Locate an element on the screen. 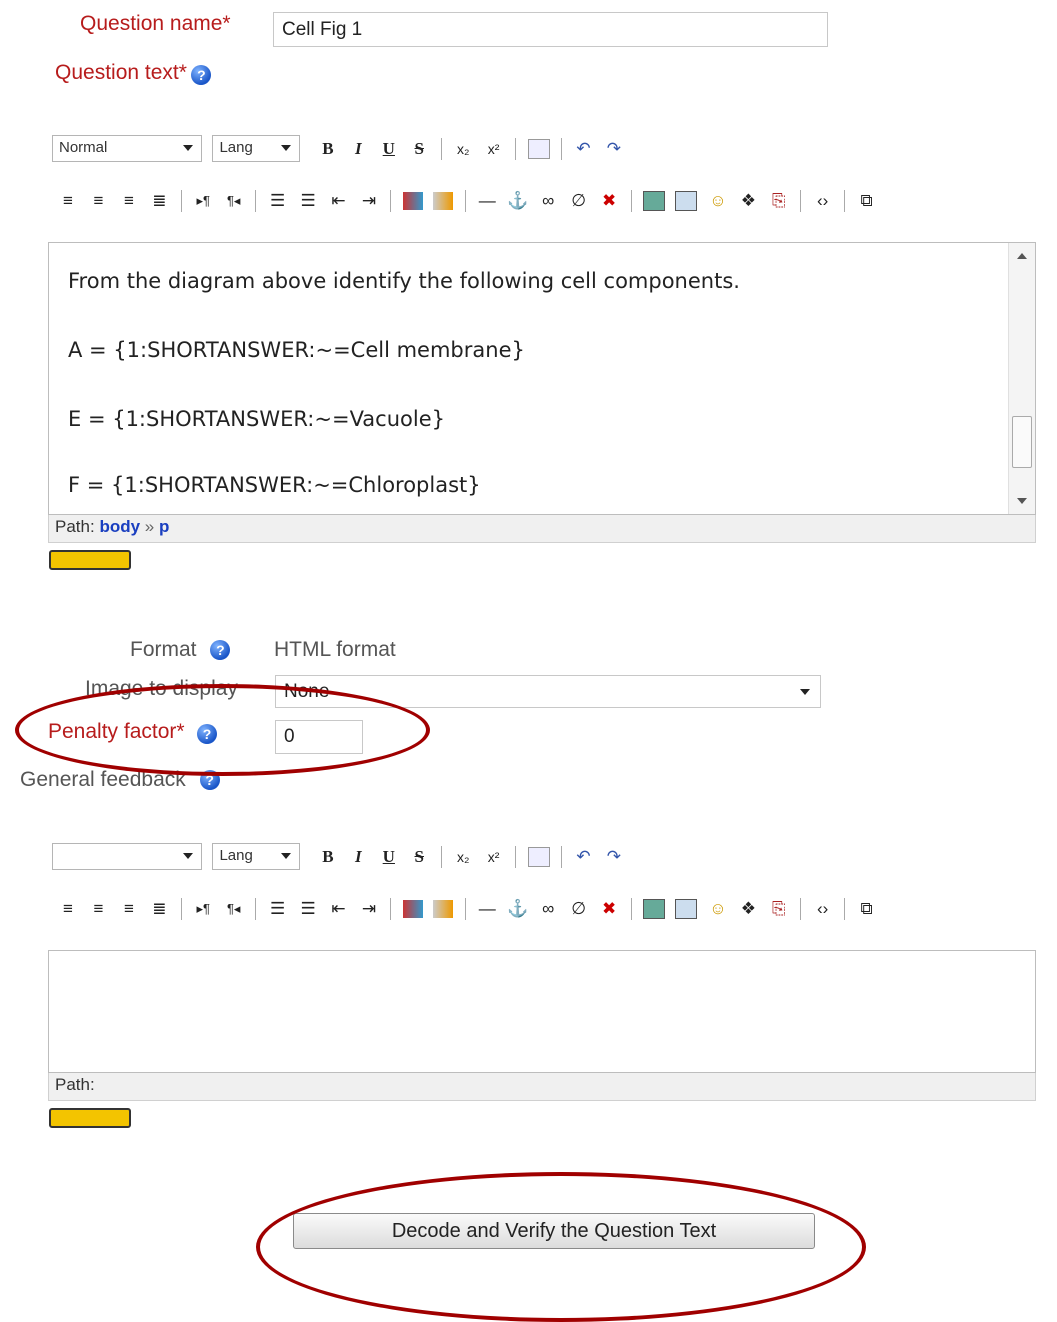 This screenshot has width=1057, height=1322. path-body-link: body is located at coordinates (119, 526).